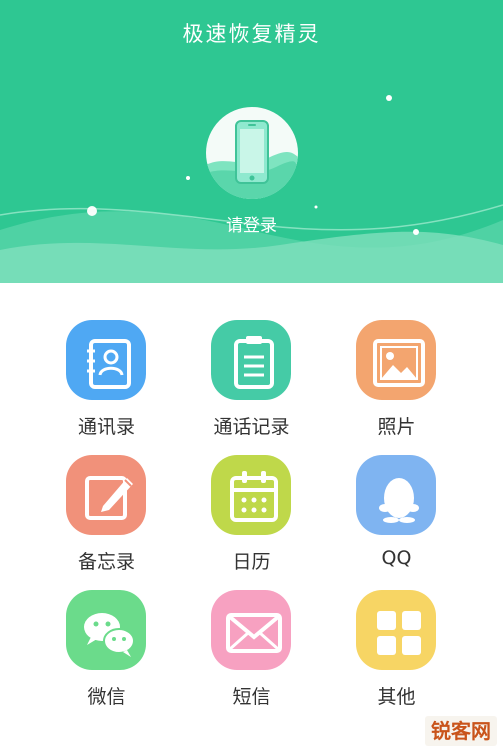 Image resolution: width=503 pixels, height=750 pixels. What do you see at coordinates (252, 159) in the screenshot?
I see `phone-icon` at bounding box center [252, 159].